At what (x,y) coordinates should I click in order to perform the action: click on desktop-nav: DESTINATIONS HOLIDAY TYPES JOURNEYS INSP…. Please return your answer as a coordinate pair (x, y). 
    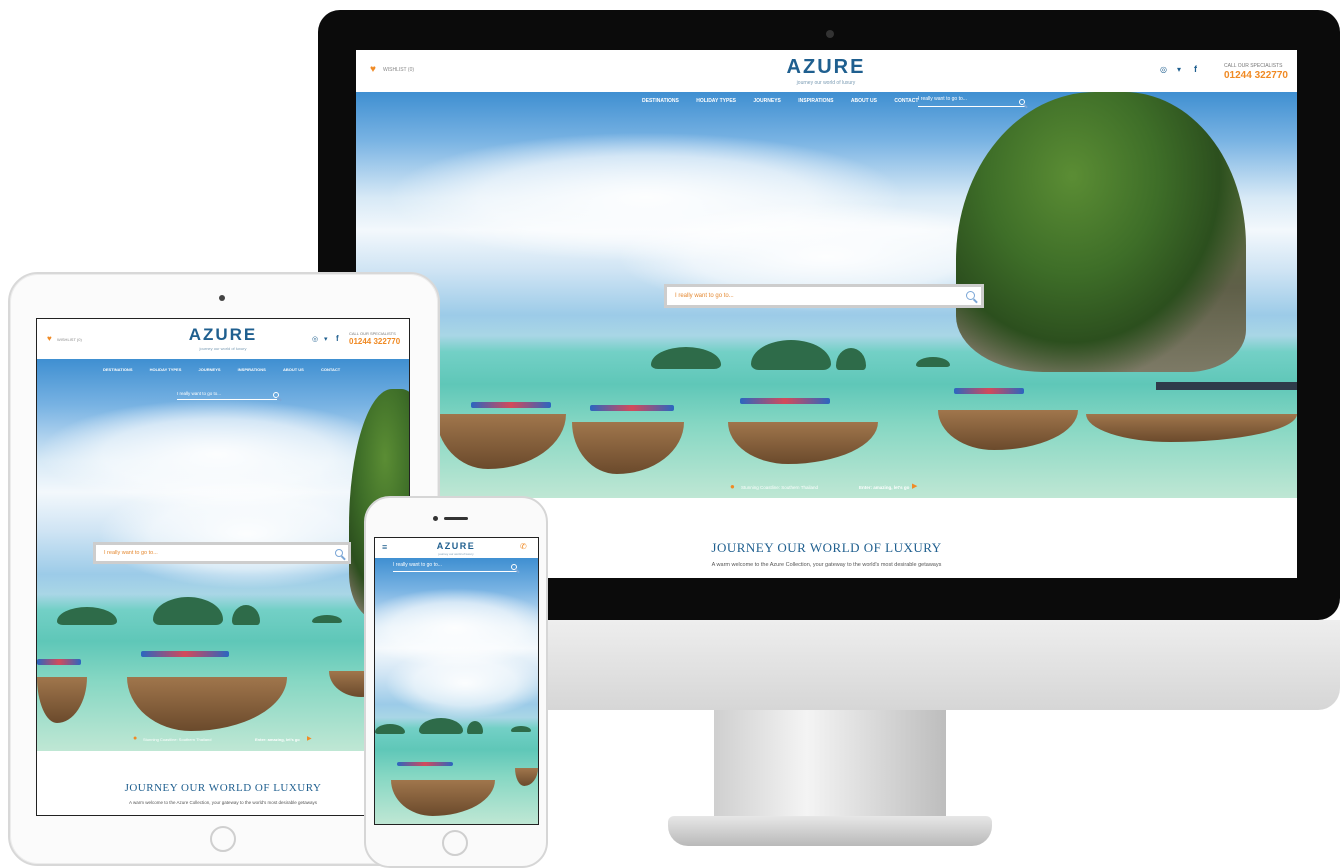
    Looking at the image, I should click on (788, 101).